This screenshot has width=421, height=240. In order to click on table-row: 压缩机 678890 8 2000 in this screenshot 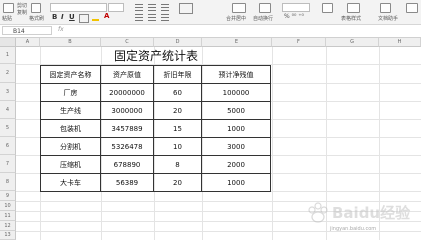, I will do `click(155, 164)`.